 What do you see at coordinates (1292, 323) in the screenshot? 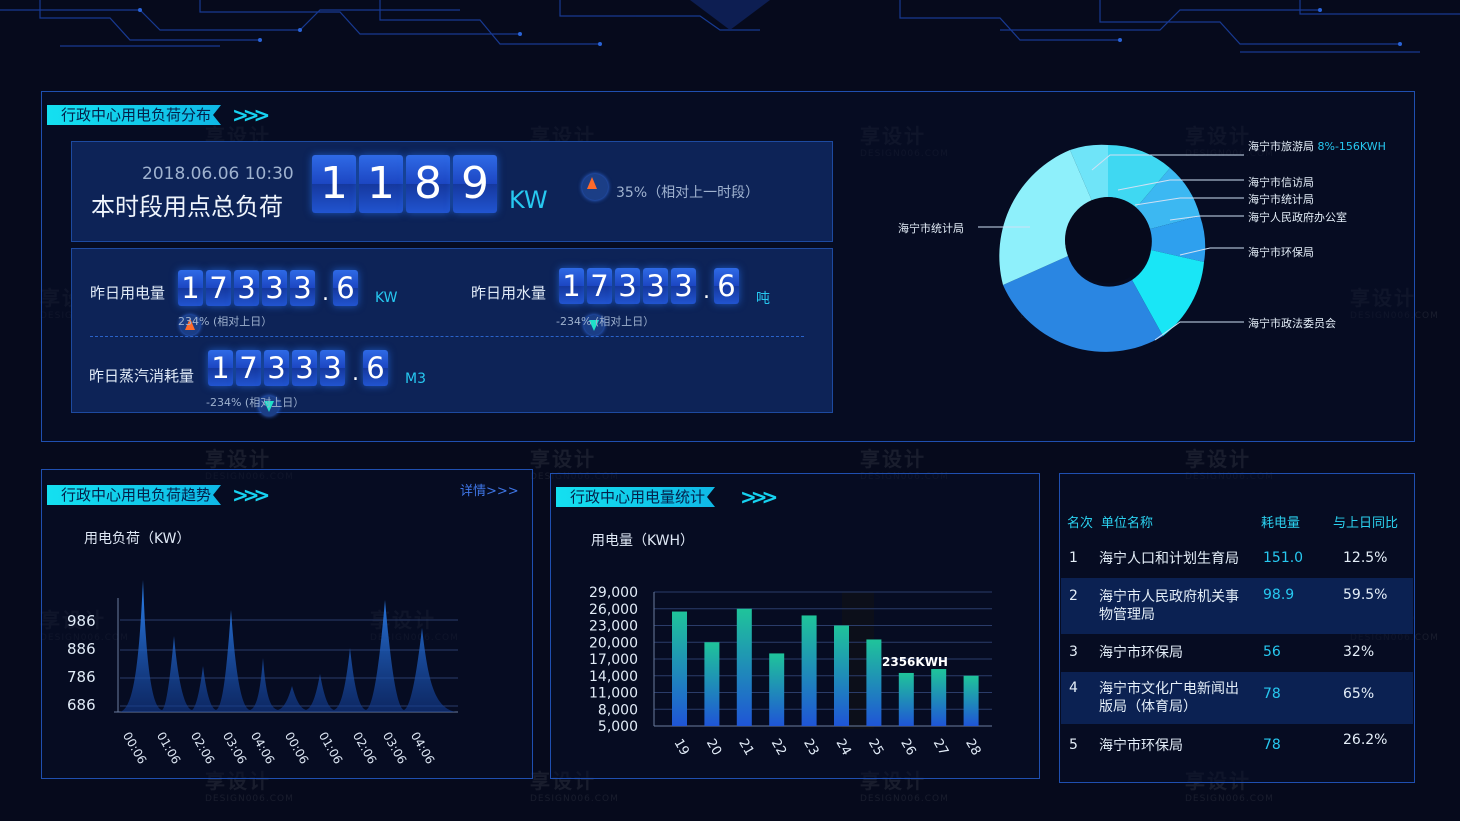
I see `pie-label: 海宁市政法委员会` at bounding box center [1292, 323].